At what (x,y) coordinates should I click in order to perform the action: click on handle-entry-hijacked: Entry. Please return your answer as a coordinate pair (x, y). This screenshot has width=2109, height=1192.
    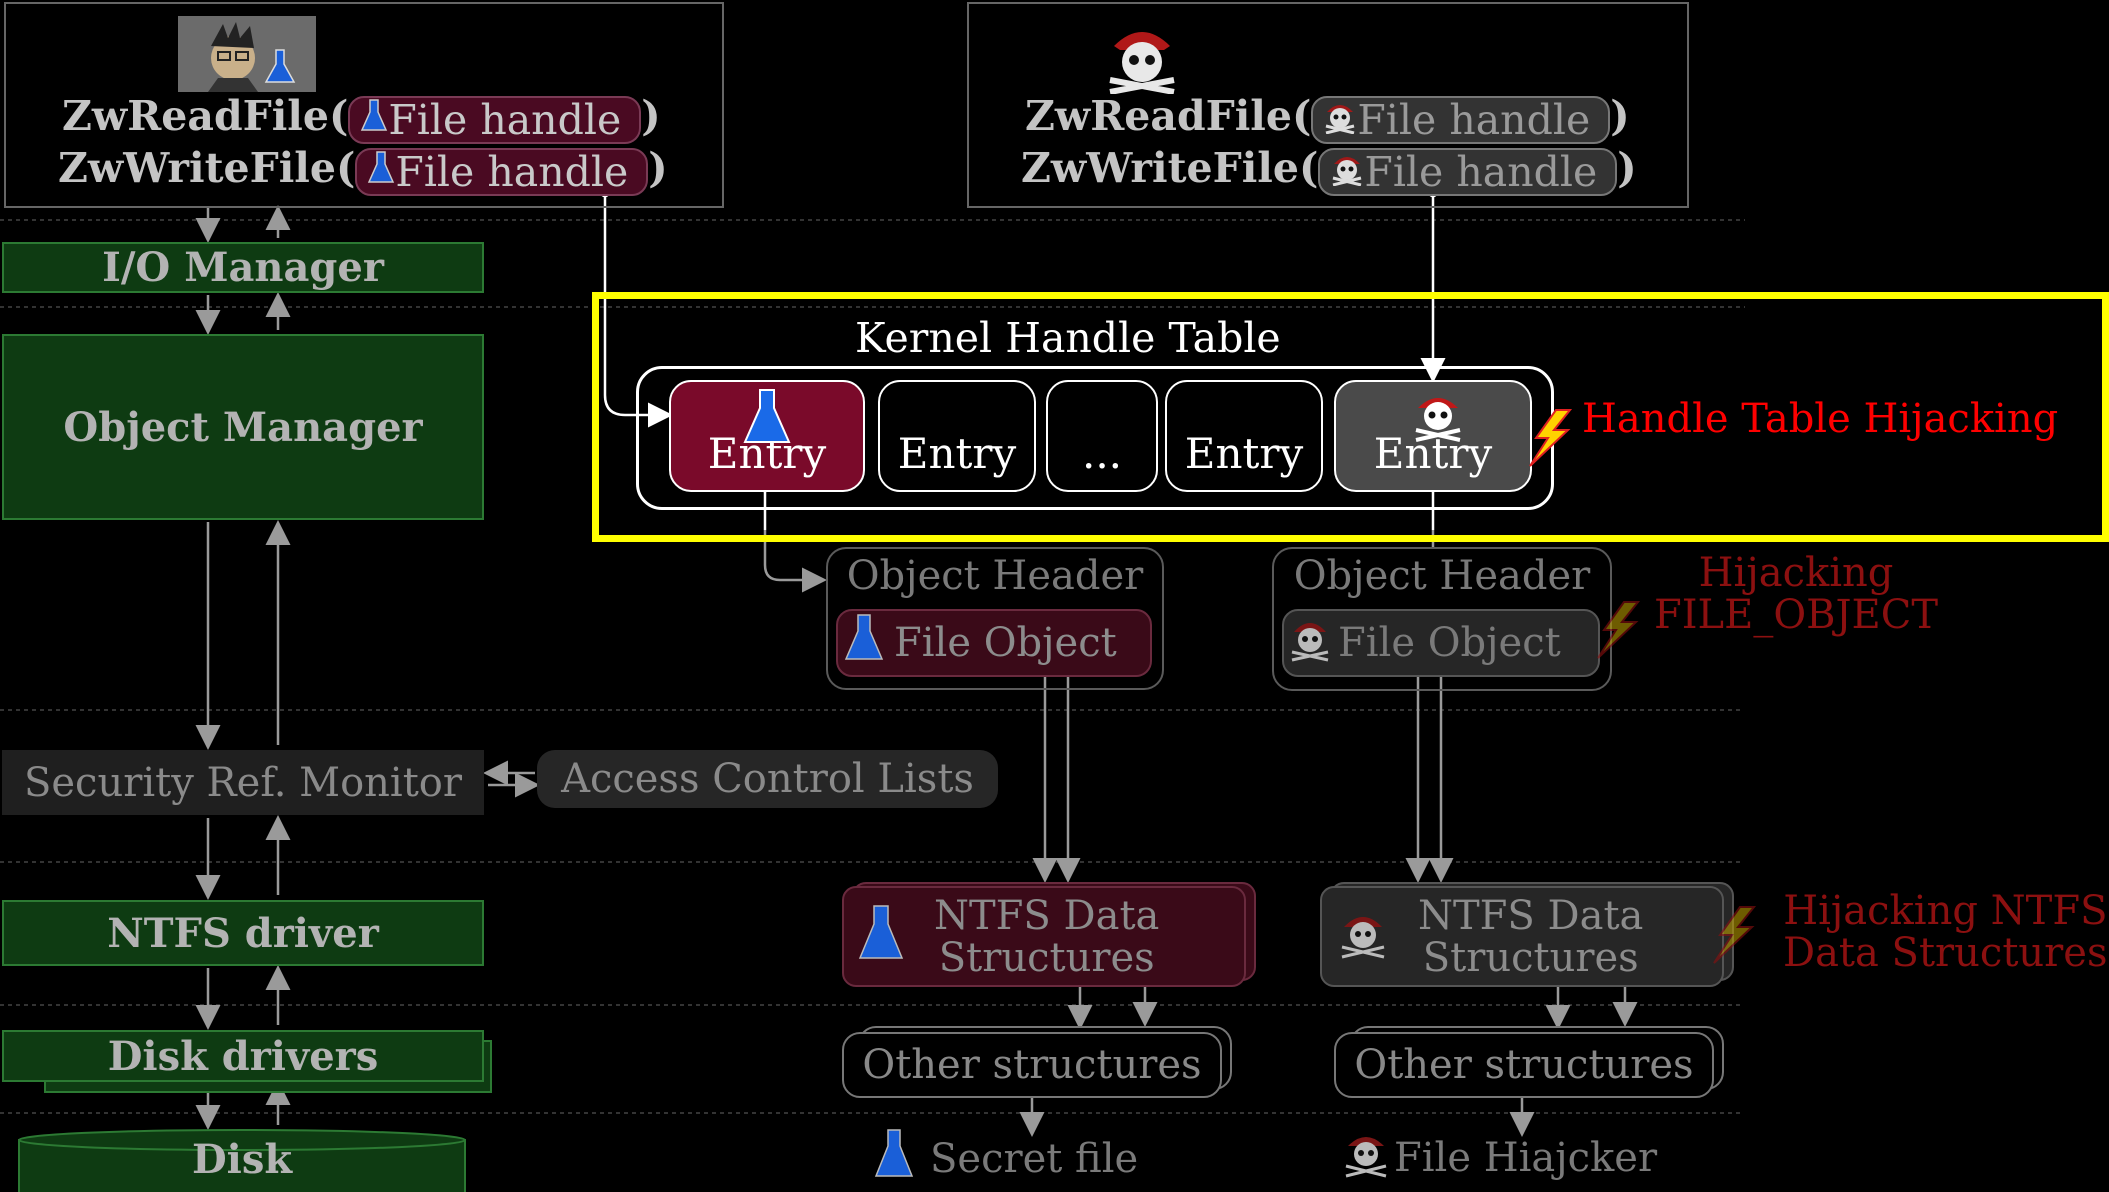
    Looking at the image, I should click on (1433, 436).